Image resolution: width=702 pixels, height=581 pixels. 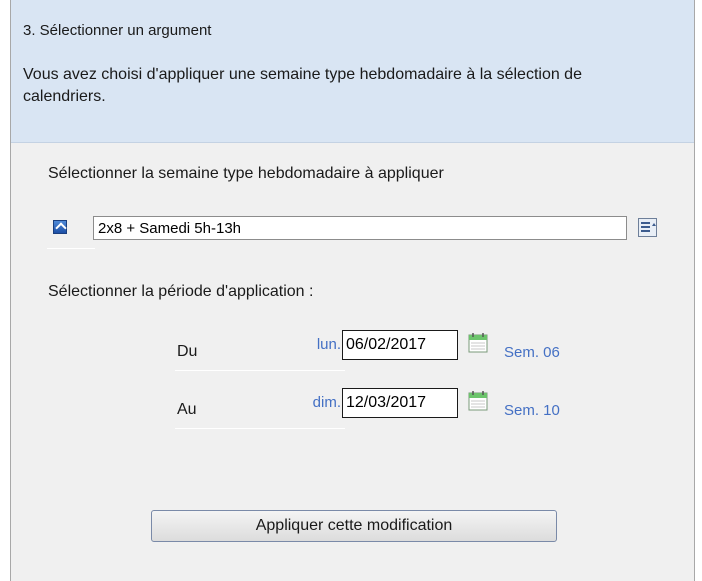 I want to click on to-week-number: Sem. 10, so click(x=532, y=410).